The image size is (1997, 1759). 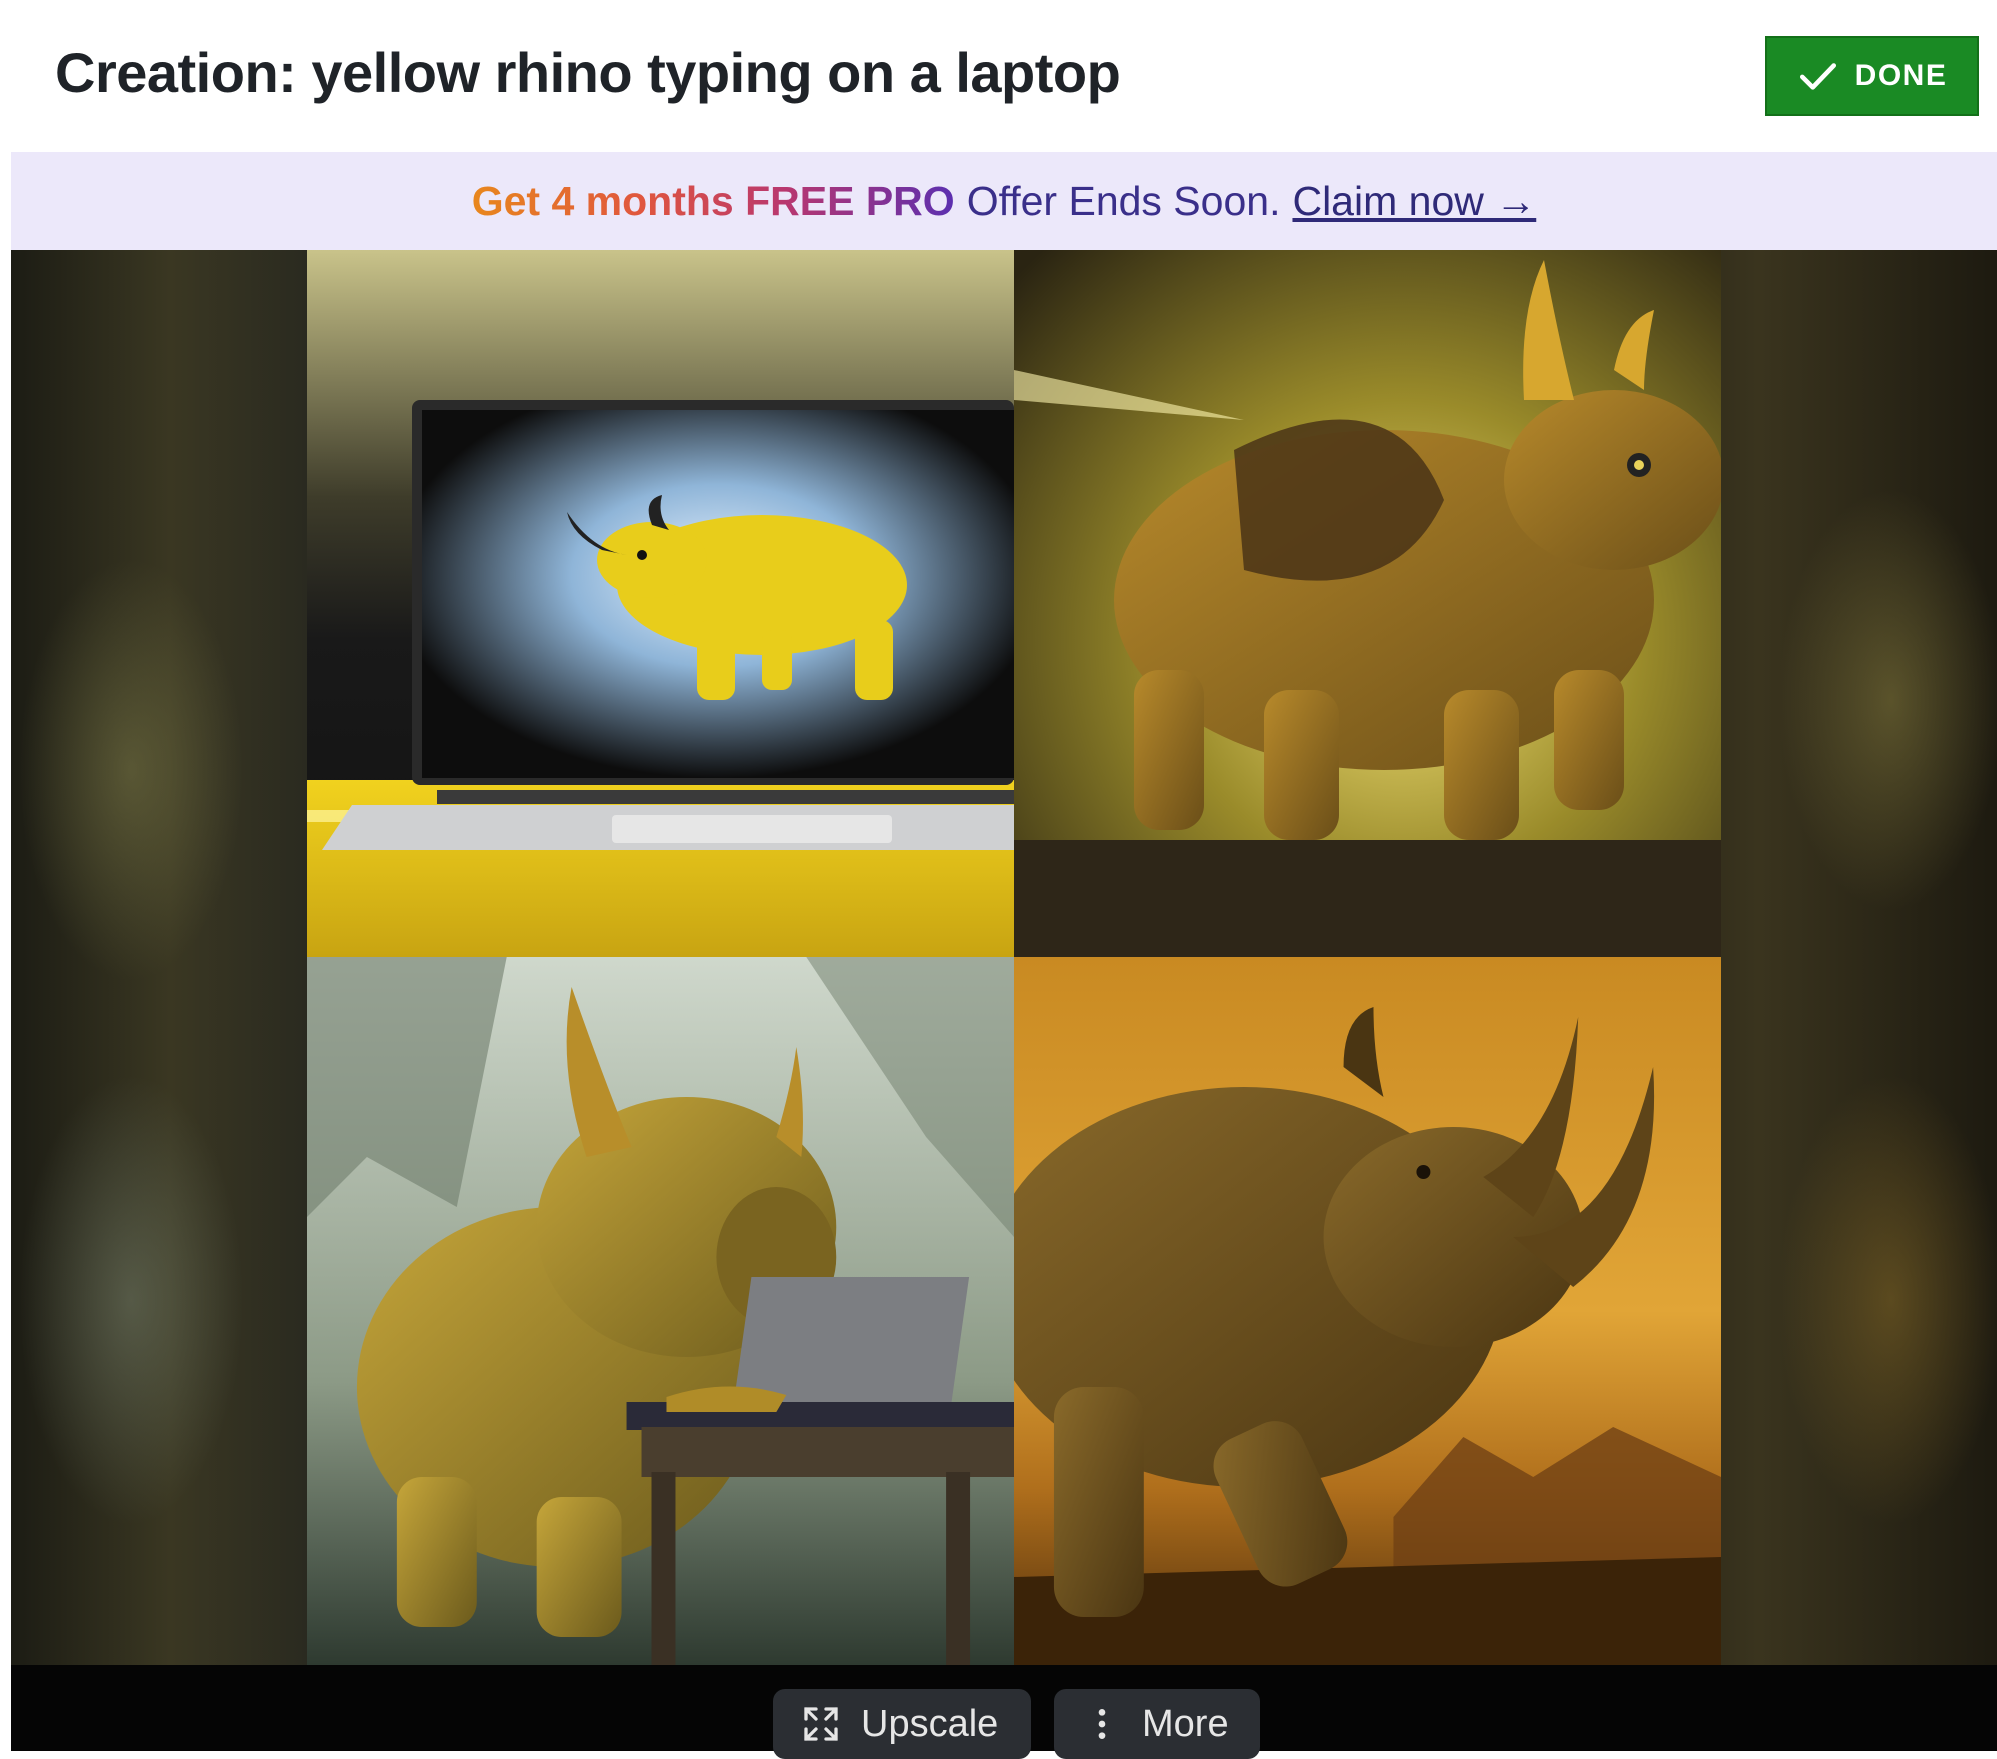 What do you see at coordinates (1123, 200) in the screenshot?
I see `promo-text: Offer Ends Soon.` at bounding box center [1123, 200].